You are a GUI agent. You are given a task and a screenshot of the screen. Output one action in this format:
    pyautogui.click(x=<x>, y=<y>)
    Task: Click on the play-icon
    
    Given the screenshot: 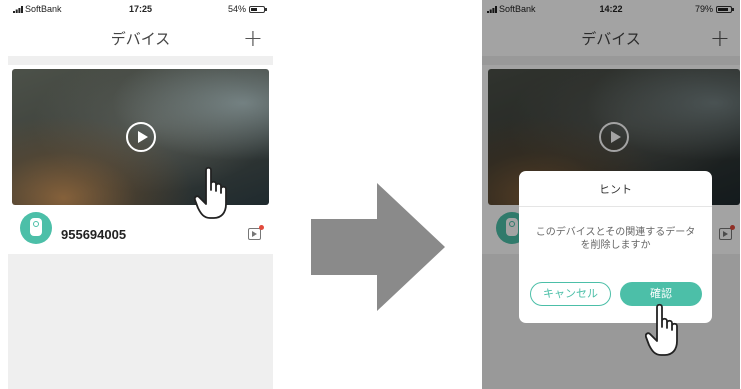 What is the action you would take?
    pyautogui.click(x=140, y=137)
    